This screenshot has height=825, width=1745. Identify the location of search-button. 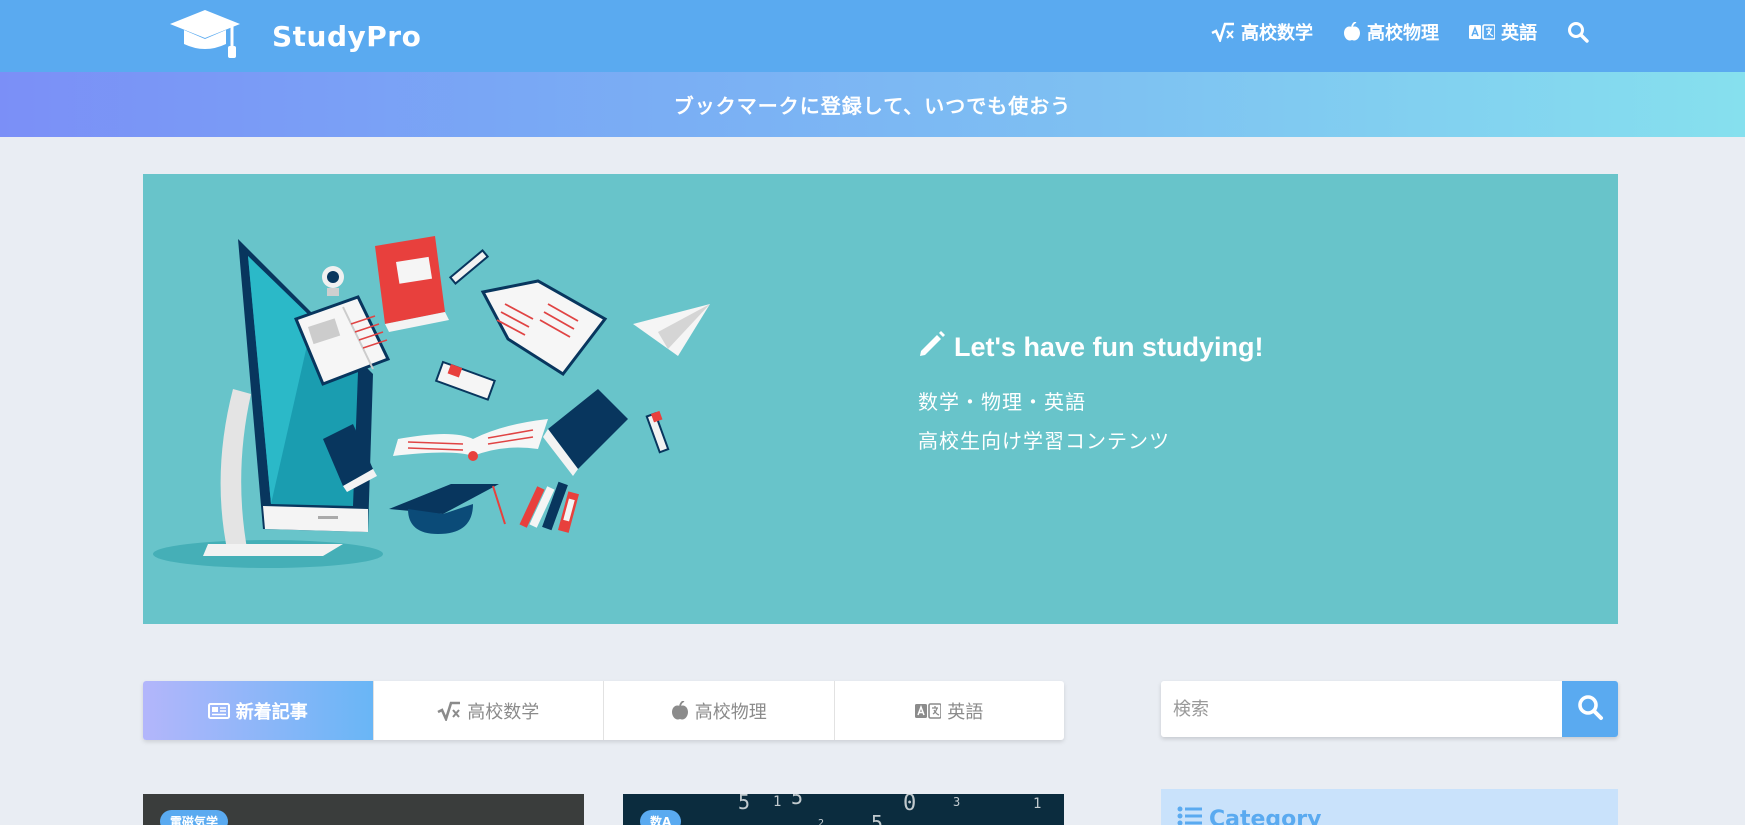
(1590, 709).